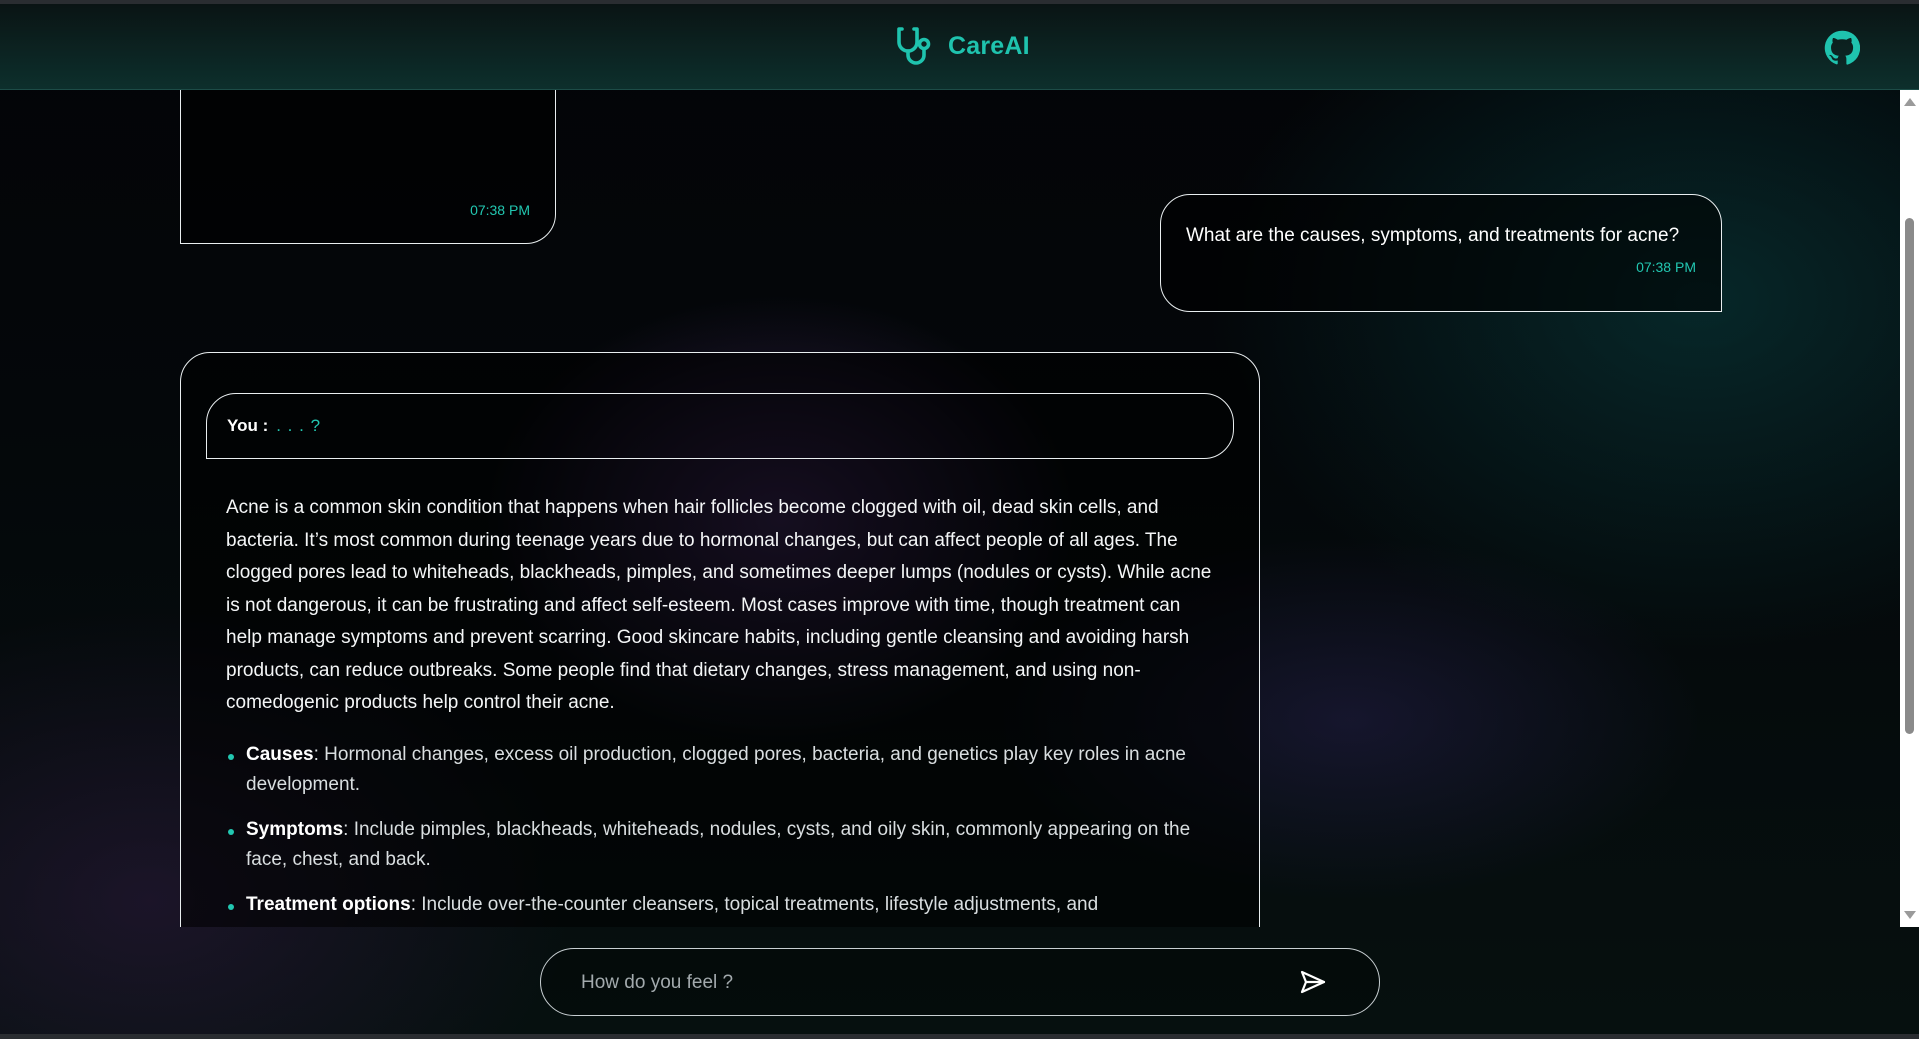  Describe the element at coordinates (328, 904) in the screenshot. I see `point-title: Treatment options` at that location.